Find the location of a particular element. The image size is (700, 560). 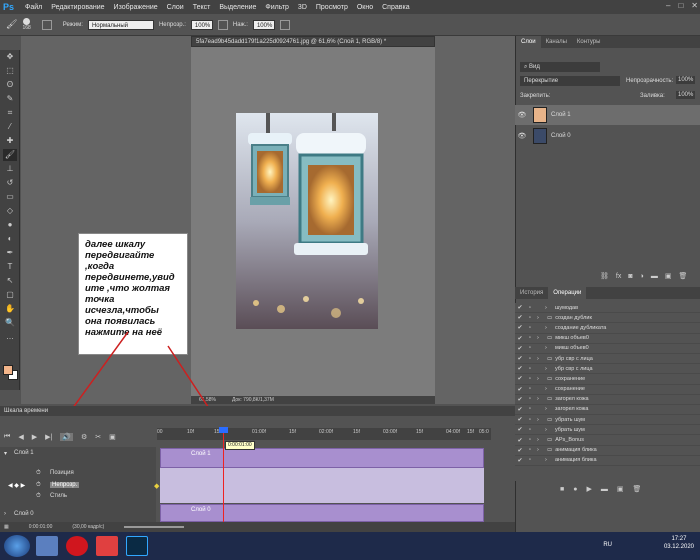

group-folder-icon: ▬ is located at coordinates (654, 276).